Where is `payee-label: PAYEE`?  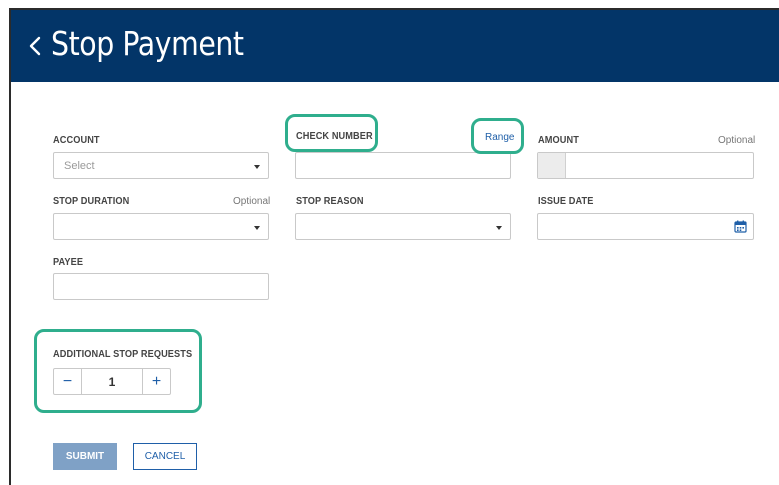 payee-label: PAYEE is located at coordinates (68, 262).